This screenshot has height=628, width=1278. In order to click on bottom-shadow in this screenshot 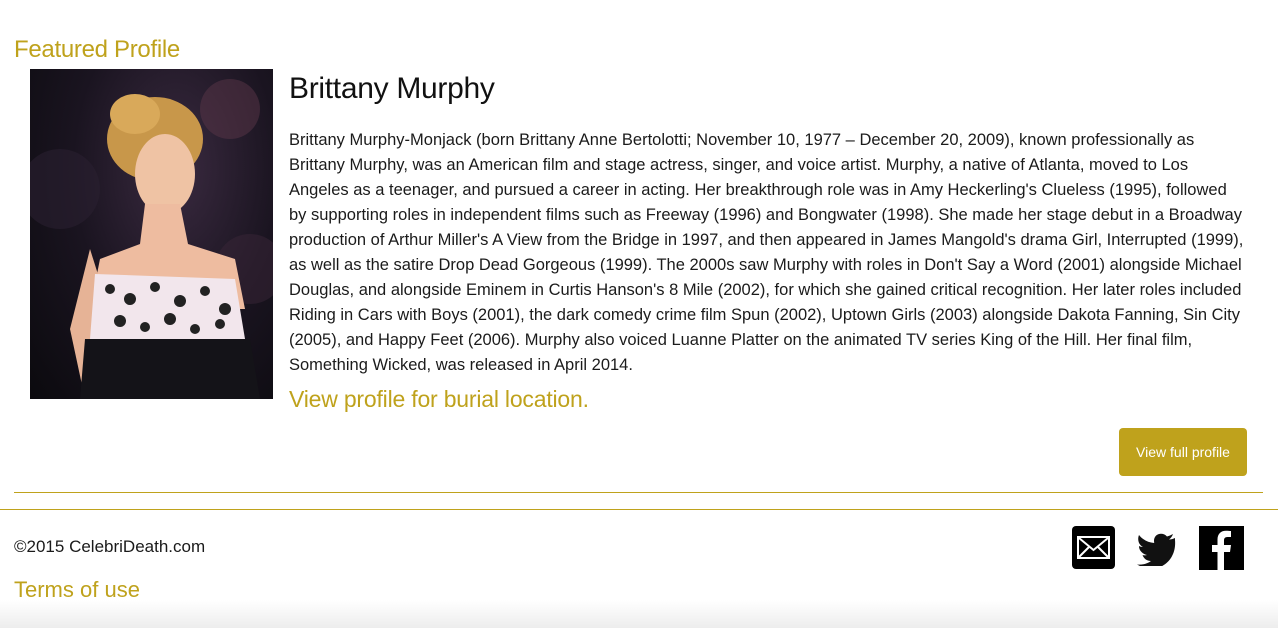, I will do `click(639, 614)`.